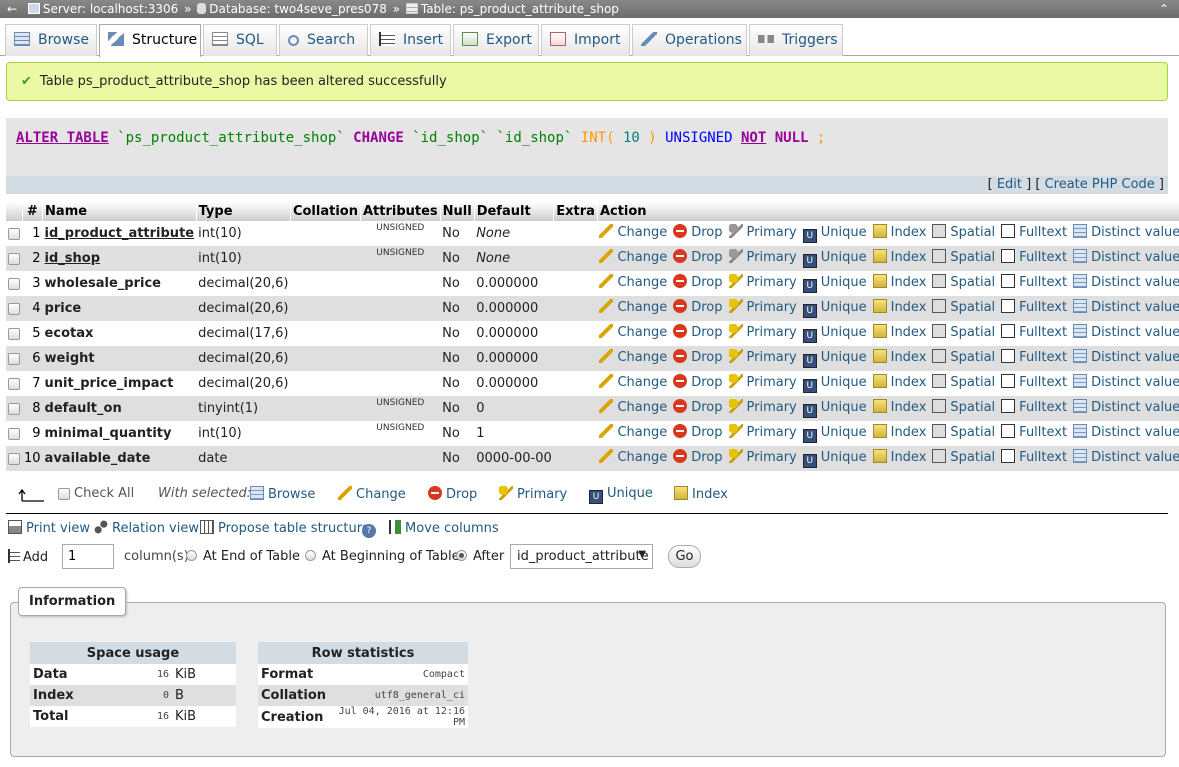 This screenshot has height=767, width=1179. Describe the element at coordinates (585, 40) in the screenshot. I see `tab-import: Import` at that location.